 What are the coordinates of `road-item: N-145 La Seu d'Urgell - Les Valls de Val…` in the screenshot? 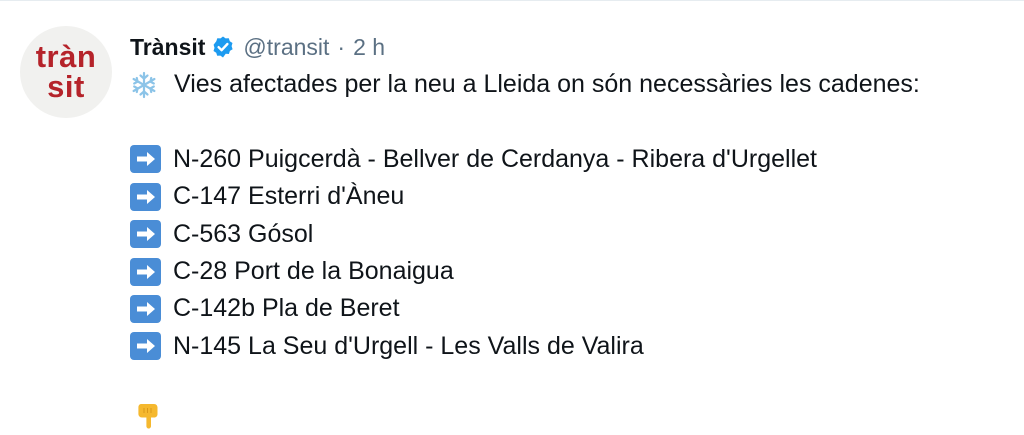 It's located at (570, 346).